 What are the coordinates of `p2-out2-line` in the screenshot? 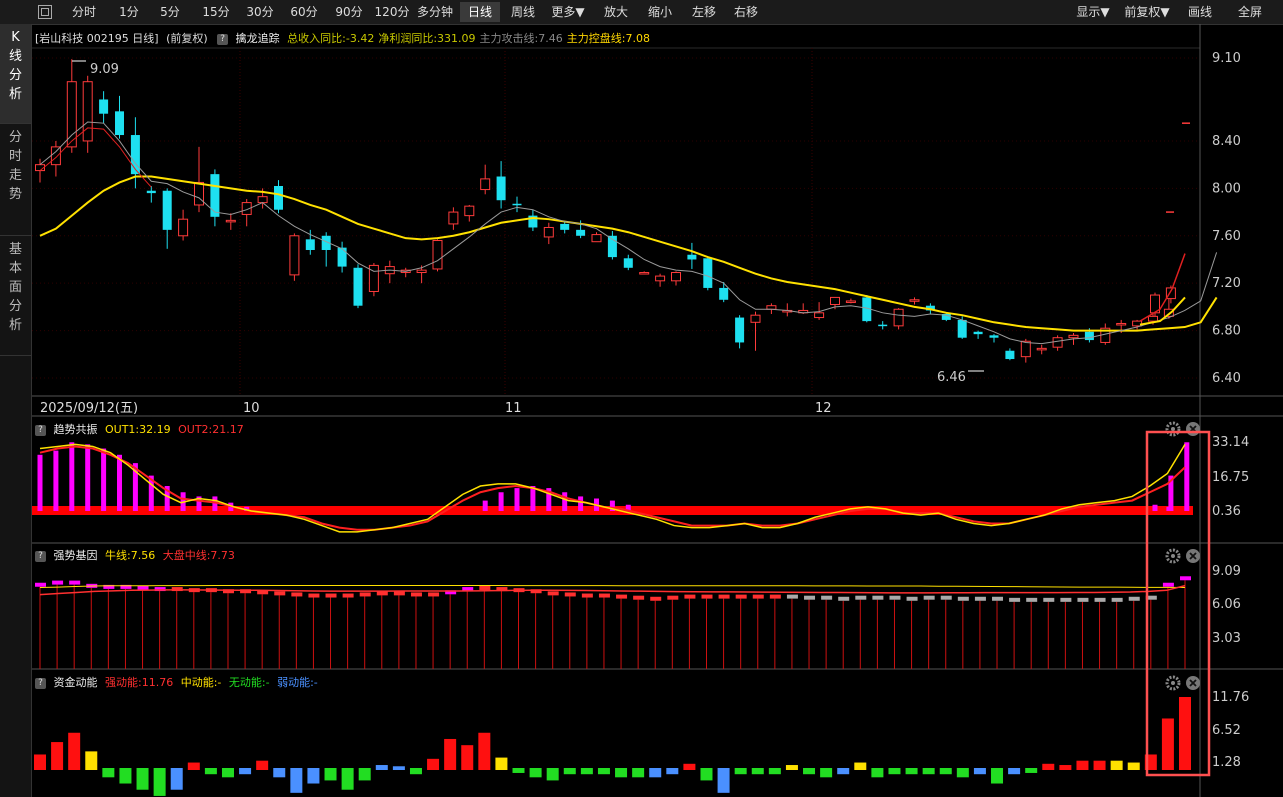 It's located at (612, 488).